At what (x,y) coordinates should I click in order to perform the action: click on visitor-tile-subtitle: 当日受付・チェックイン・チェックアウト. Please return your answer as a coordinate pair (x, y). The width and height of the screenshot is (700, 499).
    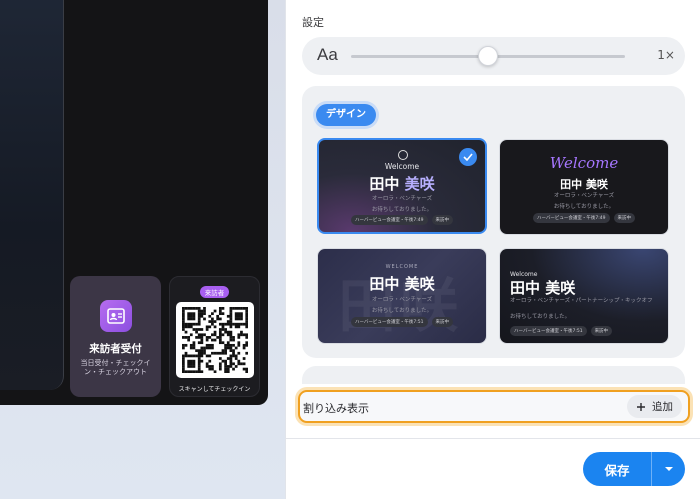
    Looking at the image, I should click on (115, 368).